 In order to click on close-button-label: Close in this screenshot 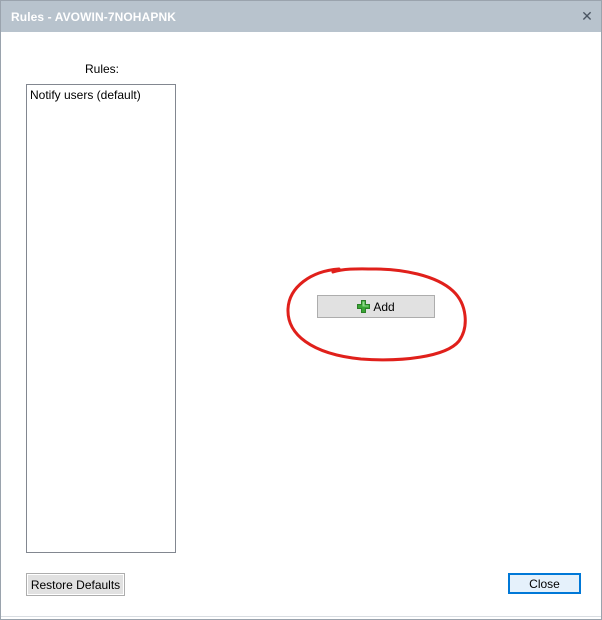, I will do `click(544, 583)`.